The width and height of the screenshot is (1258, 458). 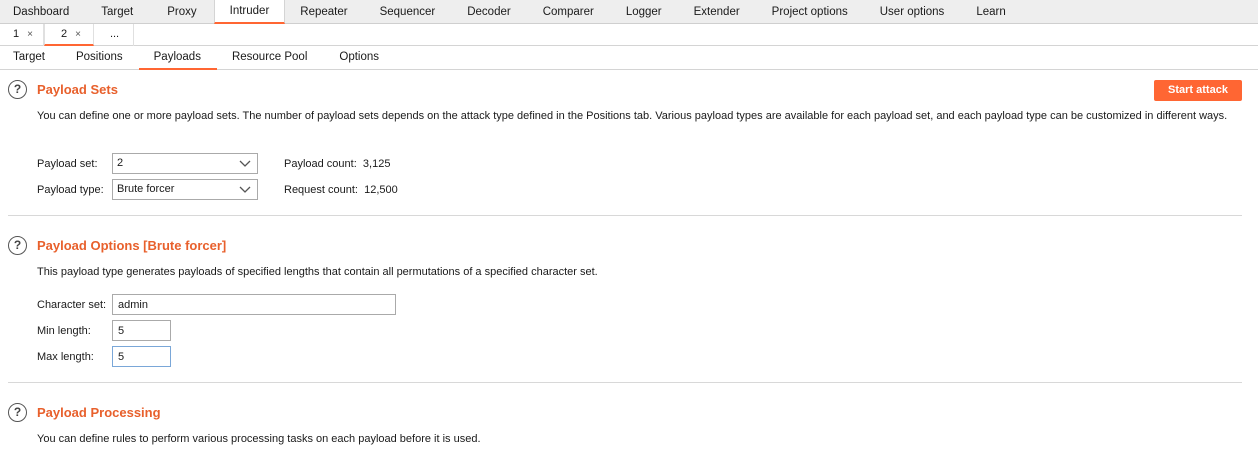 What do you see at coordinates (99, 58) in the screenshot?
I see `tab-positions: Positions` at bounding box center [99, 58].